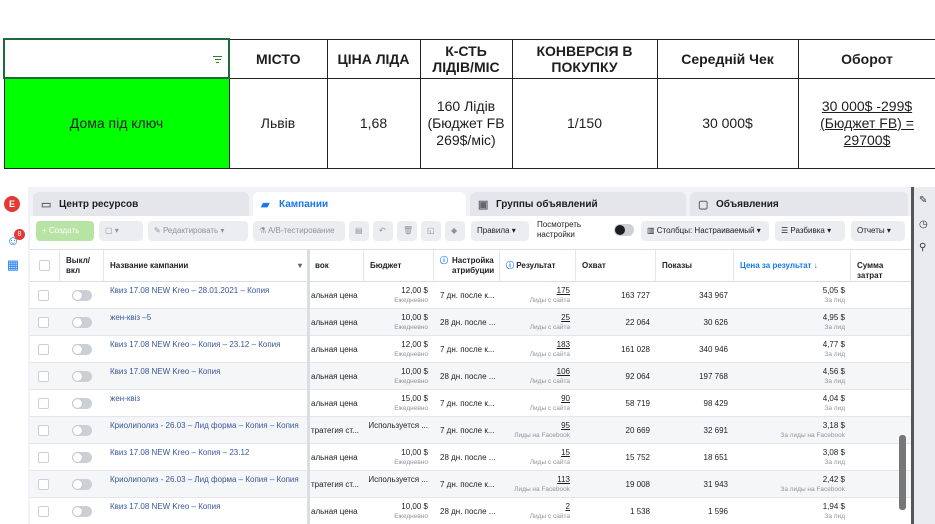 Image resolution: width=935 pixels, height=524 pixels. What do you see at coordinates (493, 230) in the screenshot?
I see `rules-label: Правила` at bounding box center [493, 230].